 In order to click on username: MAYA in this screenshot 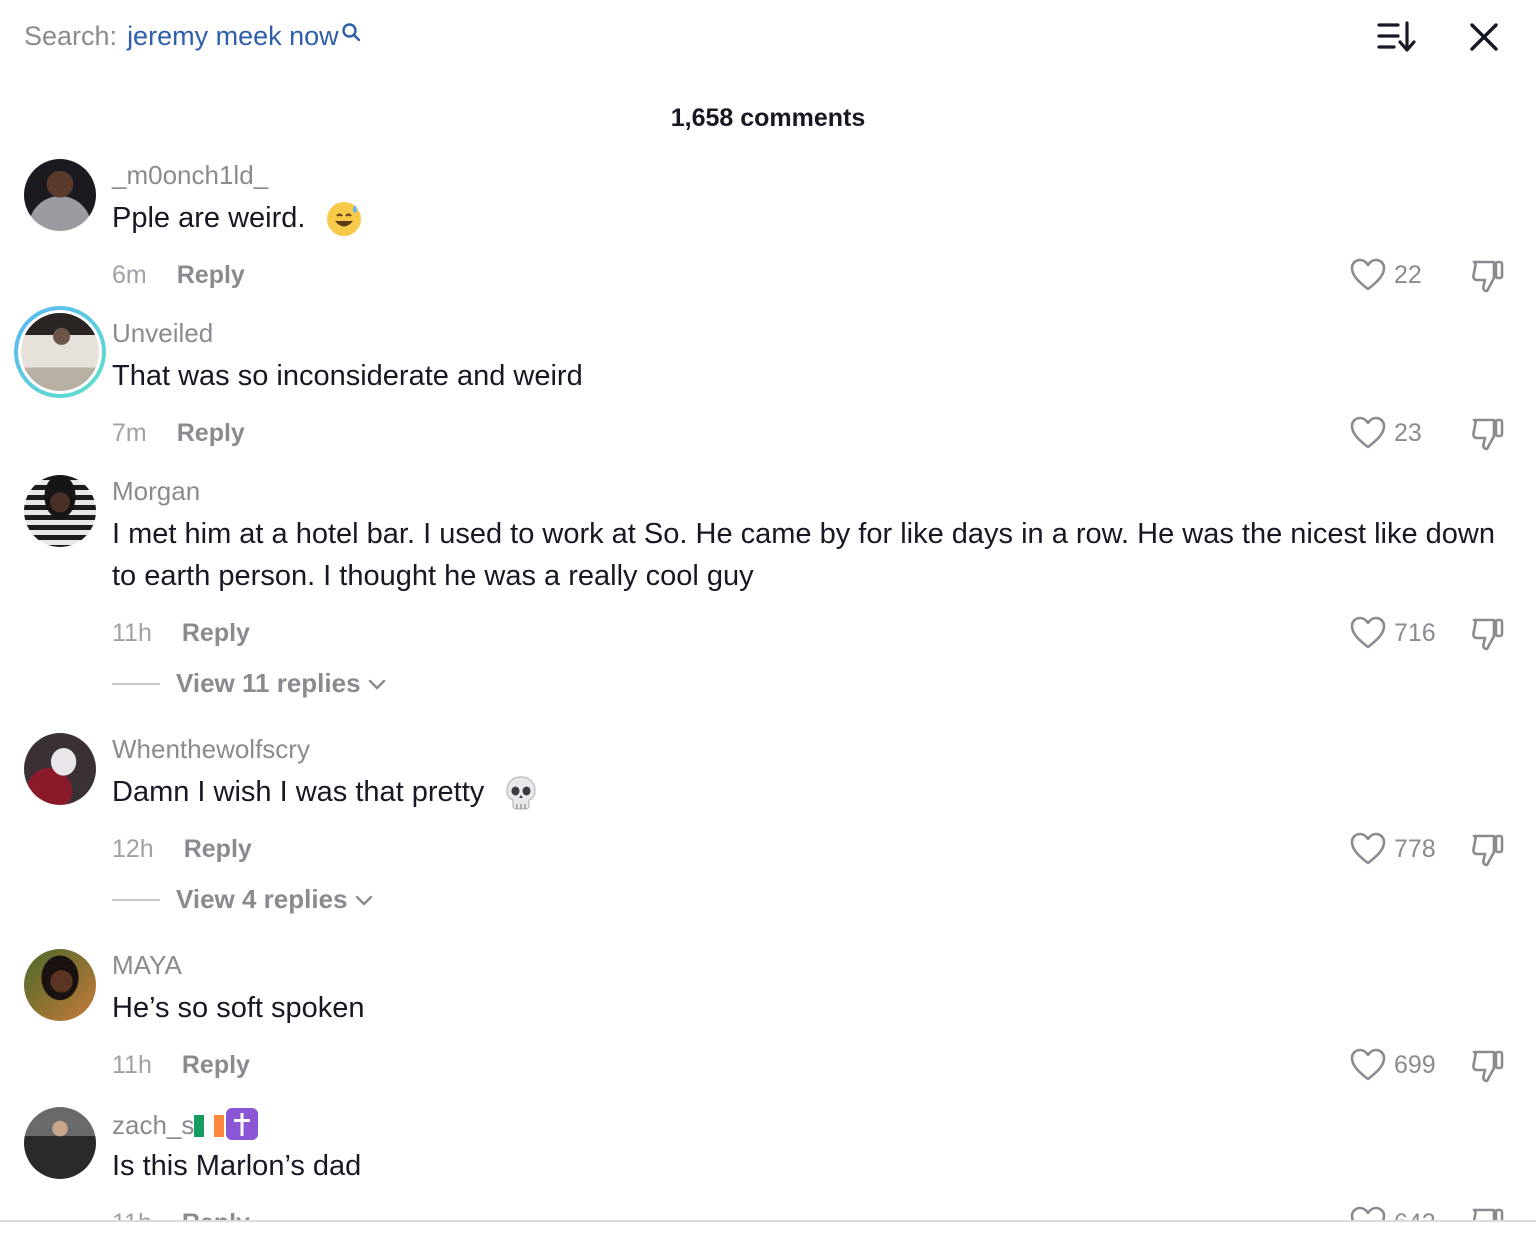, I will do `click(147, 965)`.